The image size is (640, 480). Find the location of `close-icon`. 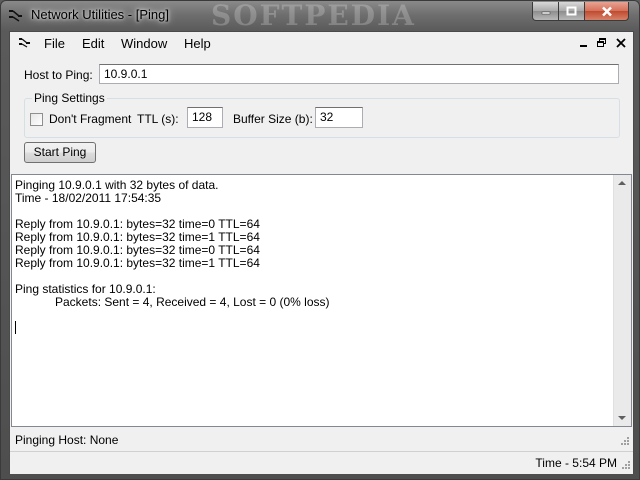

close-icon is located at coordinates (606, 11).